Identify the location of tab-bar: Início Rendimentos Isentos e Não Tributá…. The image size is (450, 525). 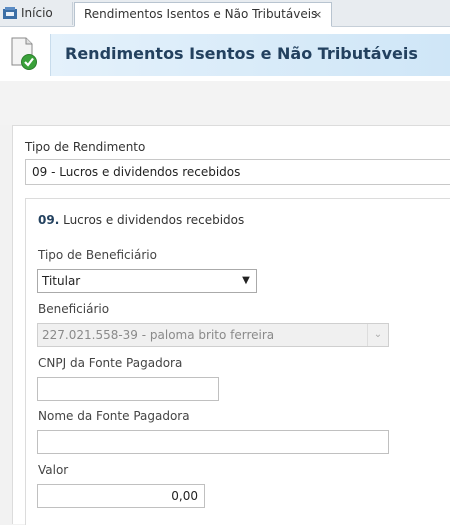
(225, 13).